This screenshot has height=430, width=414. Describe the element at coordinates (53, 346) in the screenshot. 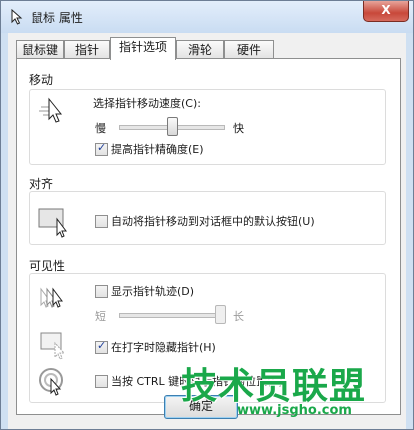

I see `hide-while-typing-icon` at that location.